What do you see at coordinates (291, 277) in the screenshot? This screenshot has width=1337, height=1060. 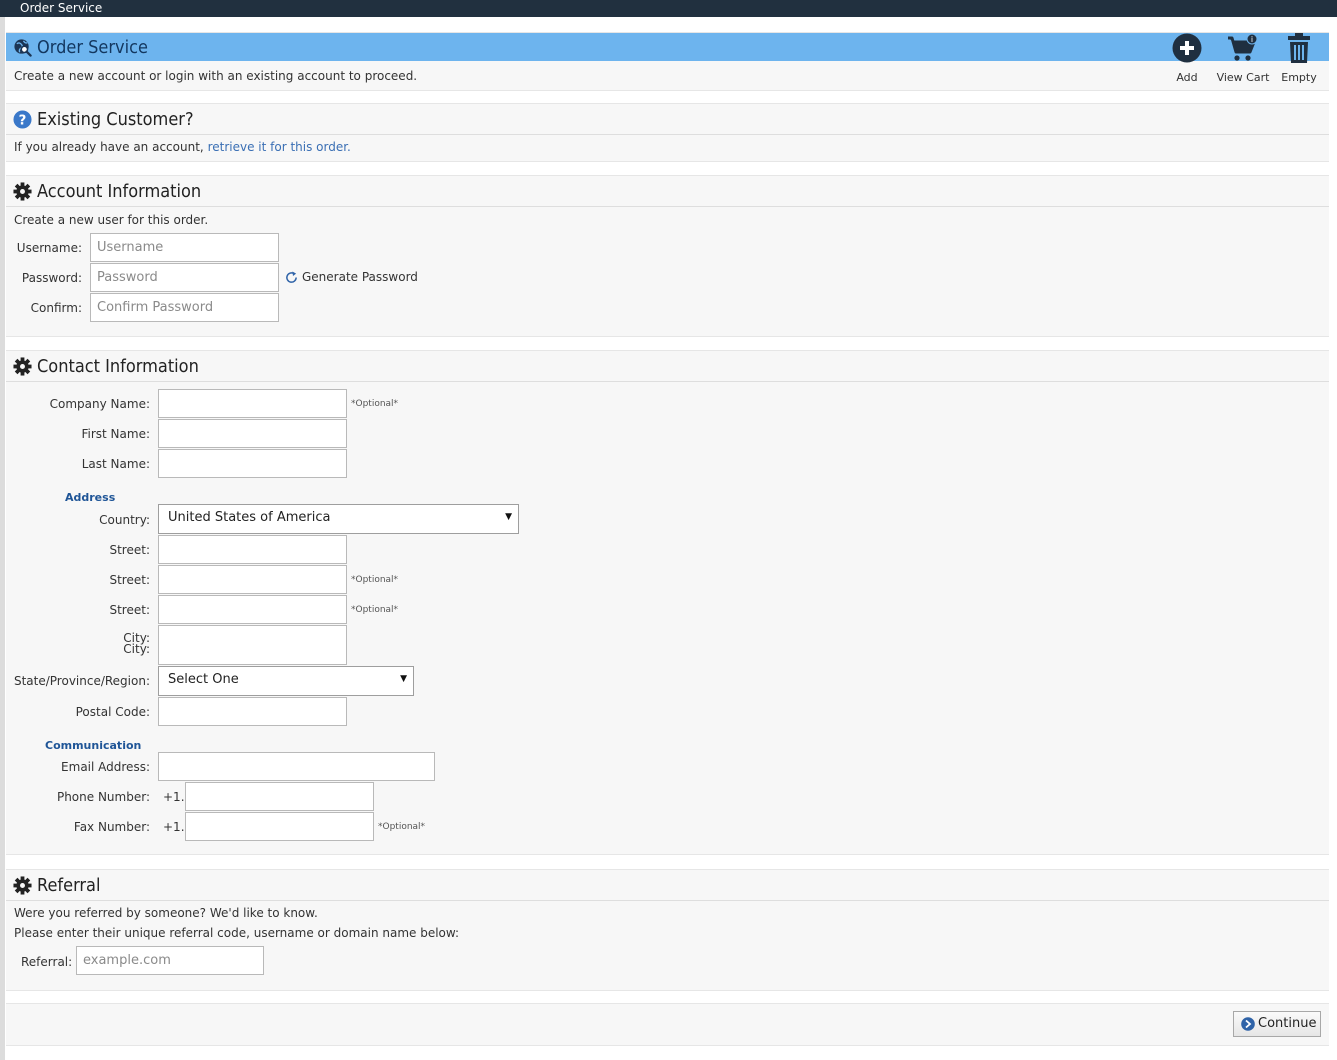 I see `refresh-icon` at bounding box center [291, 277].